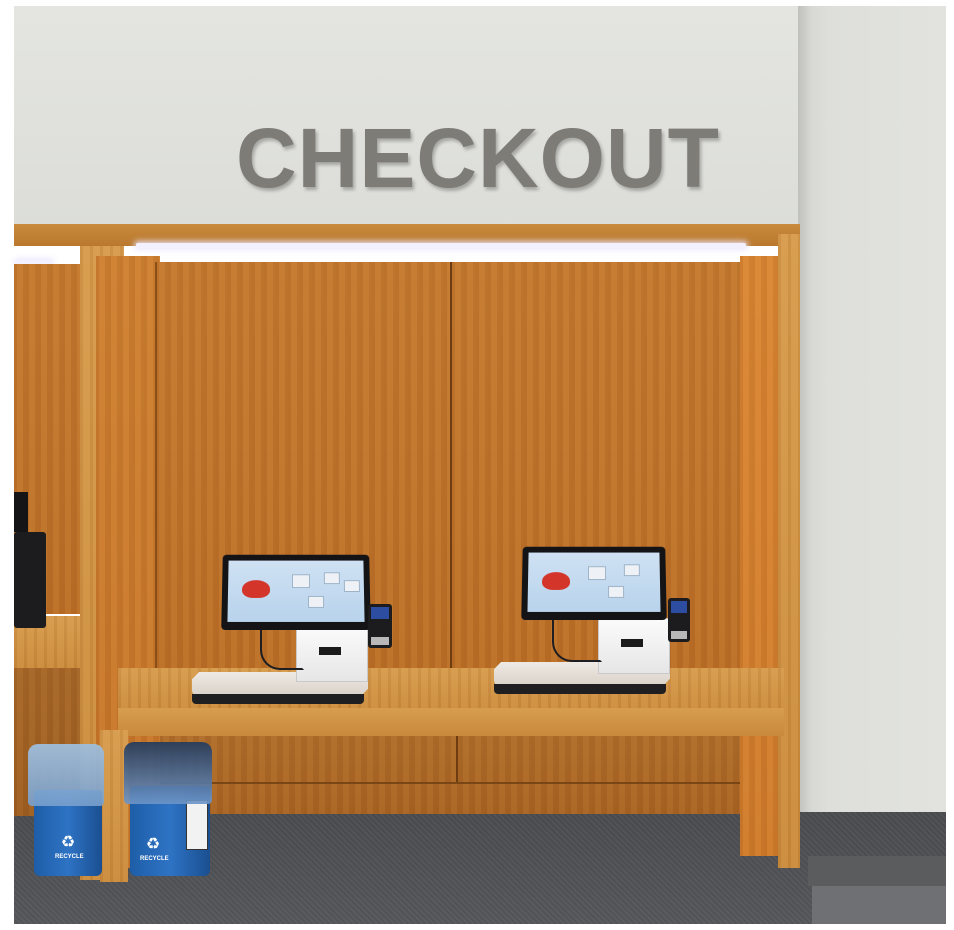  I want to click on led-light-main, so click(441, 245).